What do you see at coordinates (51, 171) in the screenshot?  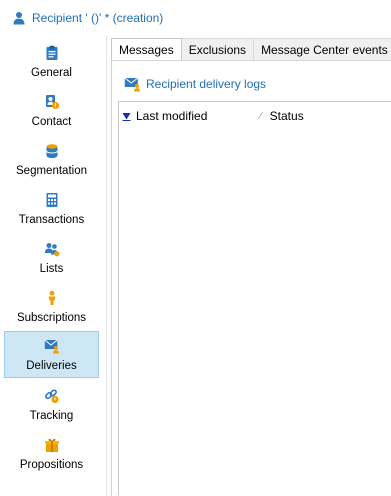 I see `sidebar-item-label: Segmentation` at bounding box center [51, 171].